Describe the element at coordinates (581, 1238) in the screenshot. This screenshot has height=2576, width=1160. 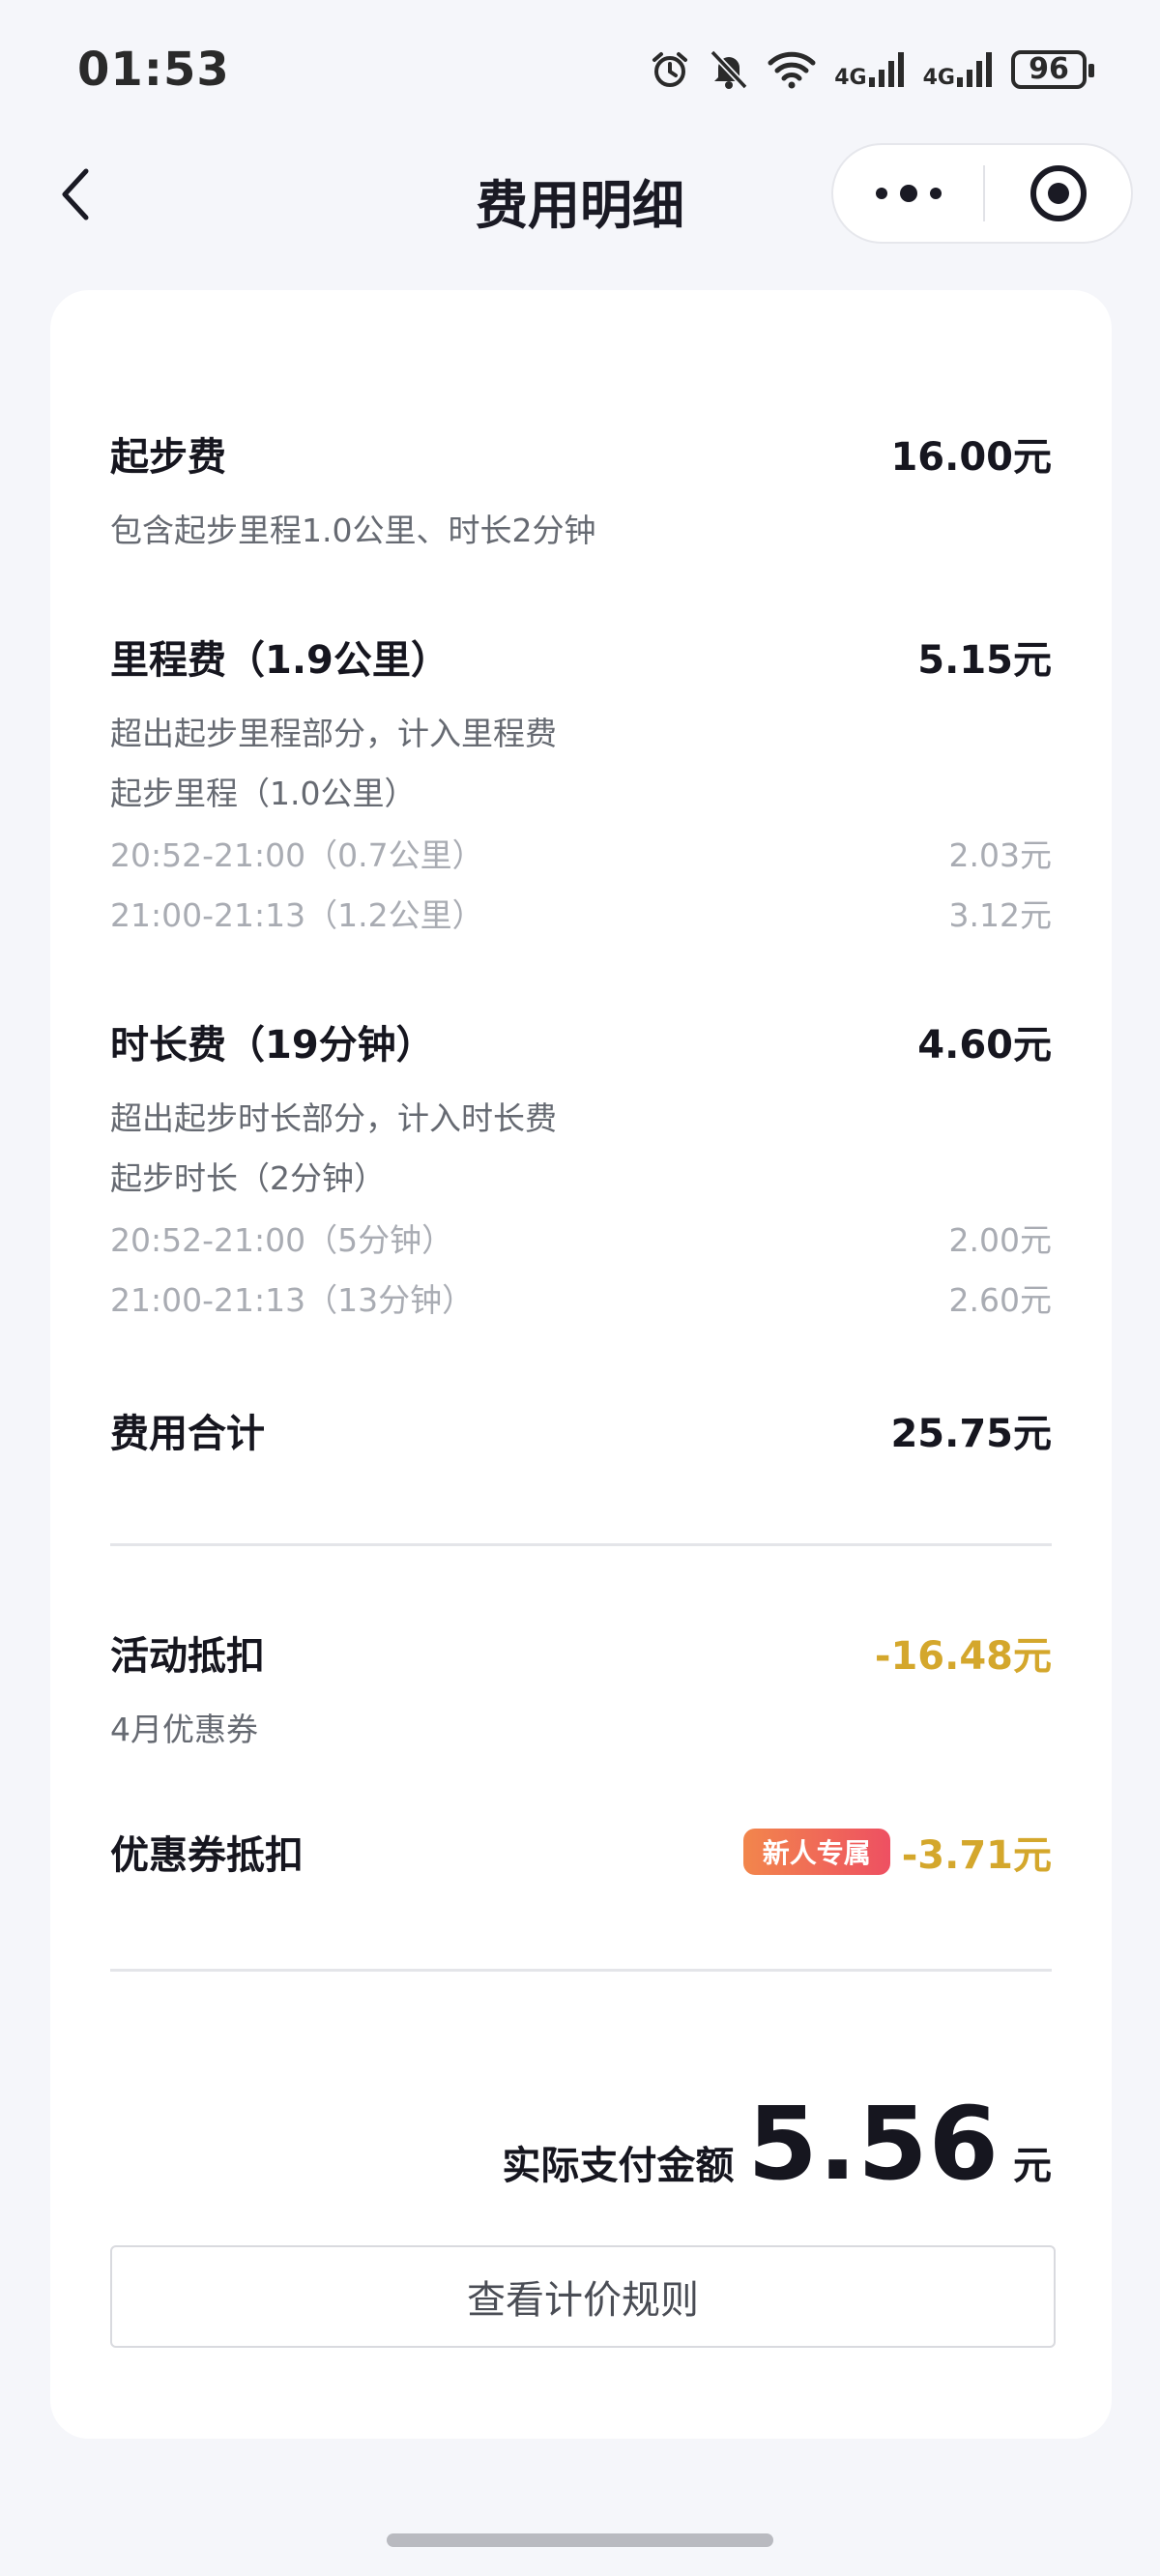
I see `duration-detail-row: 20:52-21:00（5分钟） 2.00元` at that location.